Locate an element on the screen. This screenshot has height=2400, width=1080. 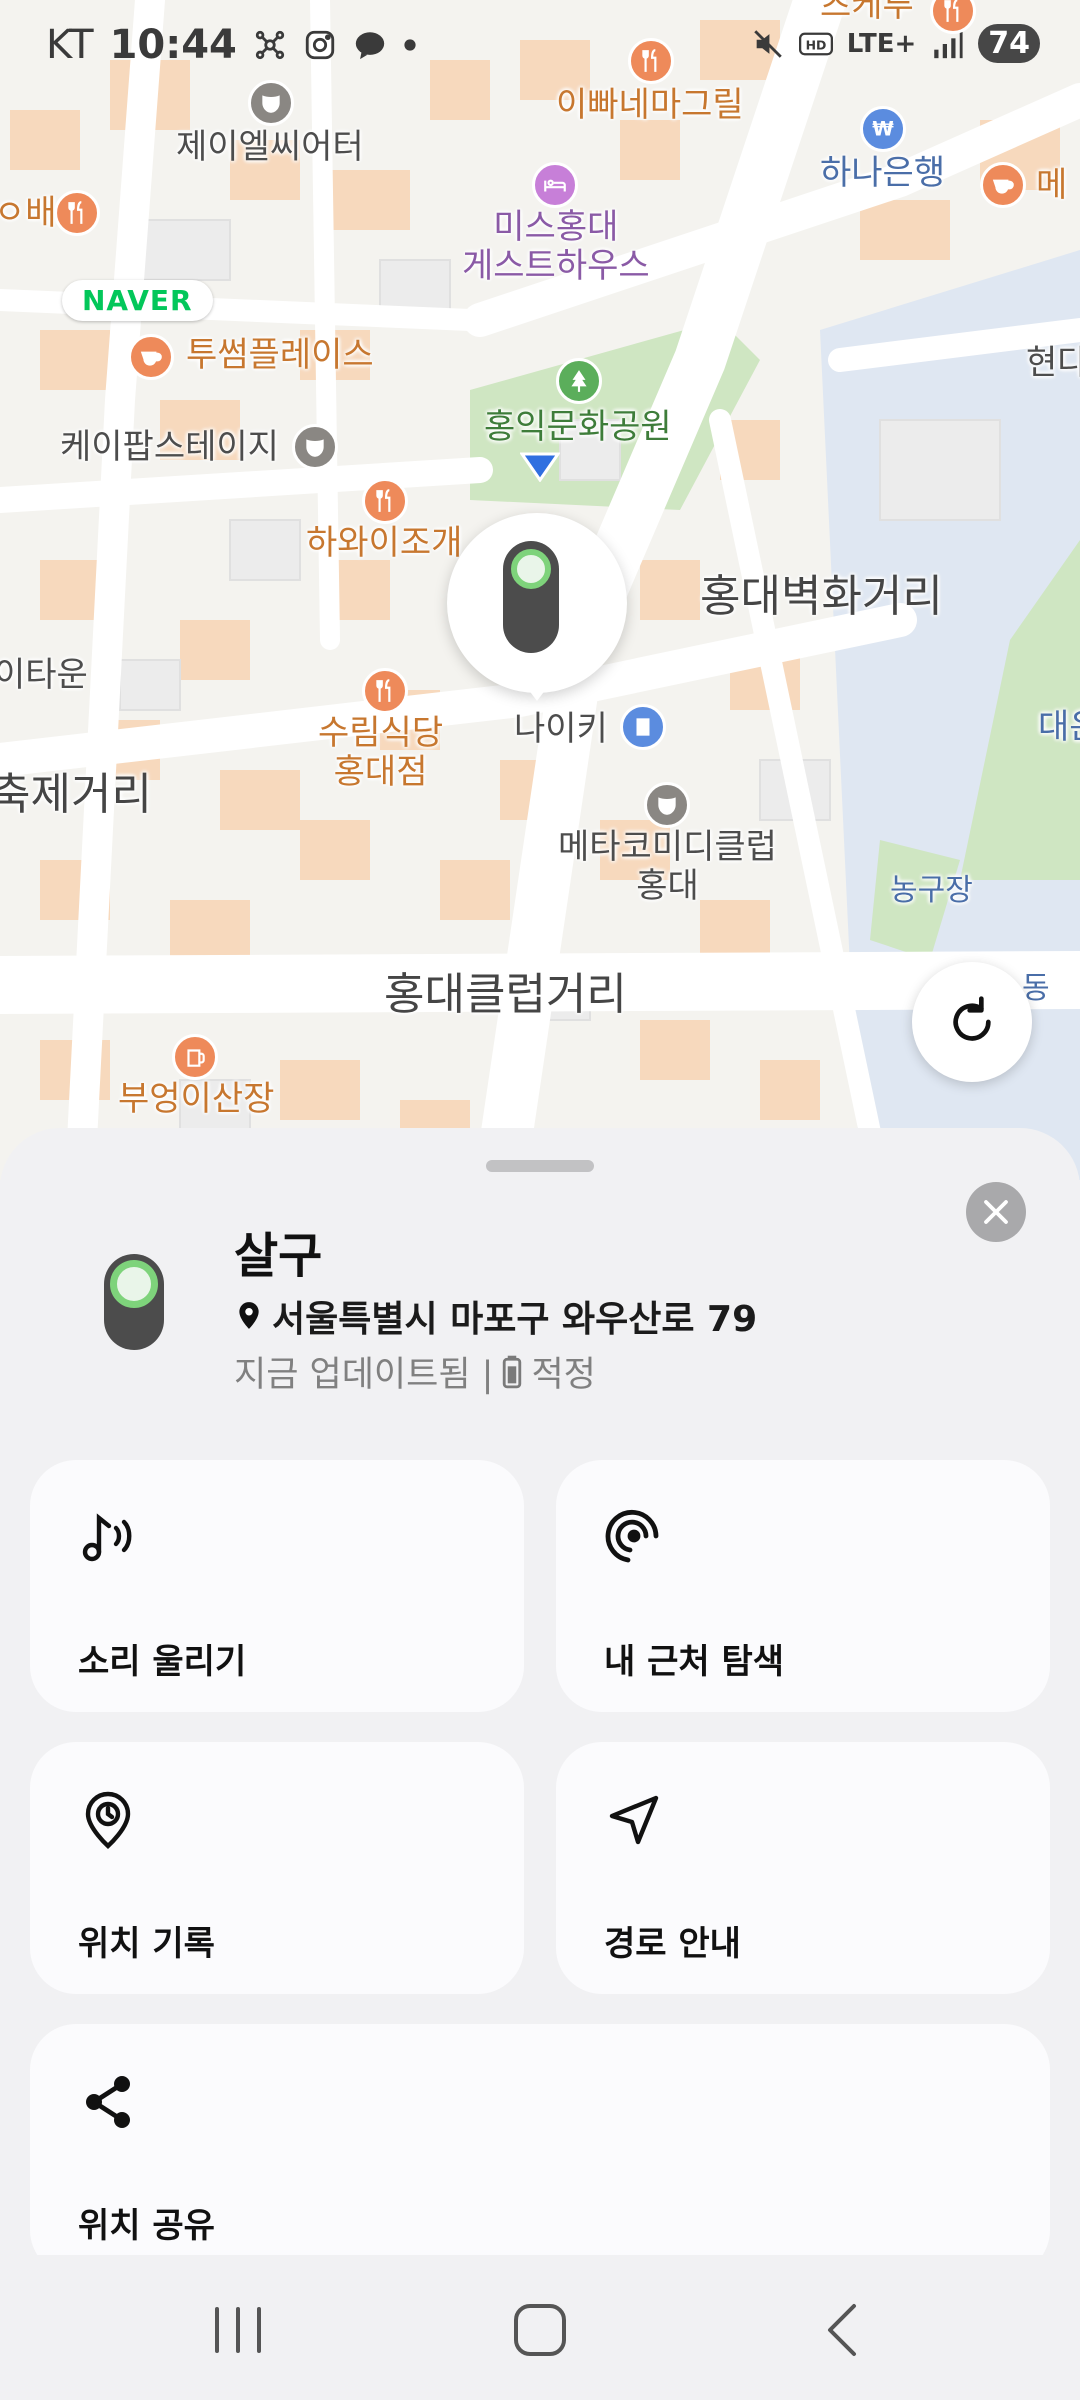
network-type: LTE+ is located at coordinates (881, 43).